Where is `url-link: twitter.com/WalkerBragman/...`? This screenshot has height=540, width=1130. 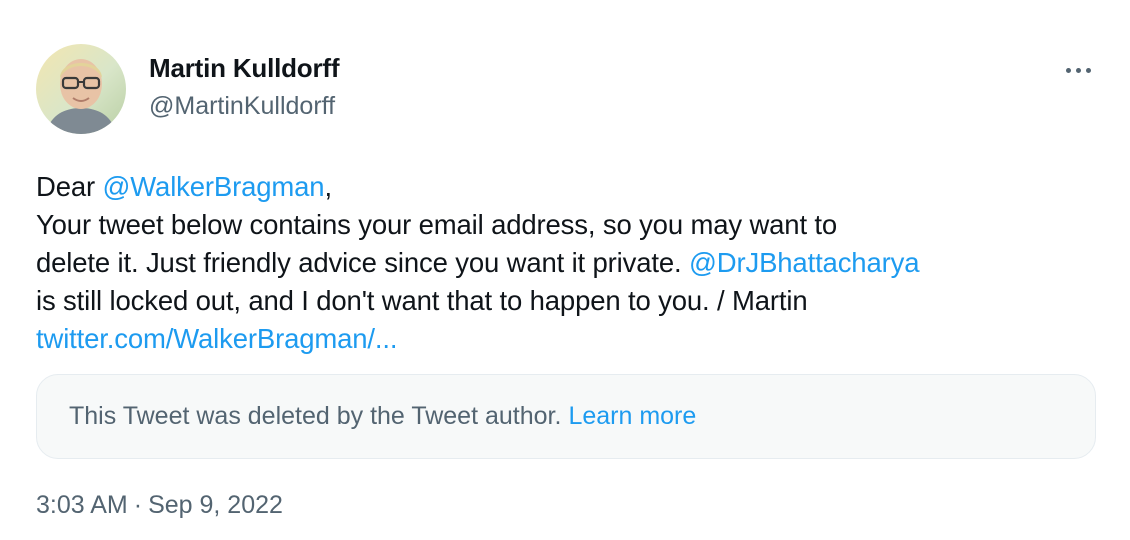
url-link: twitter.com/WalkerBragman/... is located at coordinates (217, 338).